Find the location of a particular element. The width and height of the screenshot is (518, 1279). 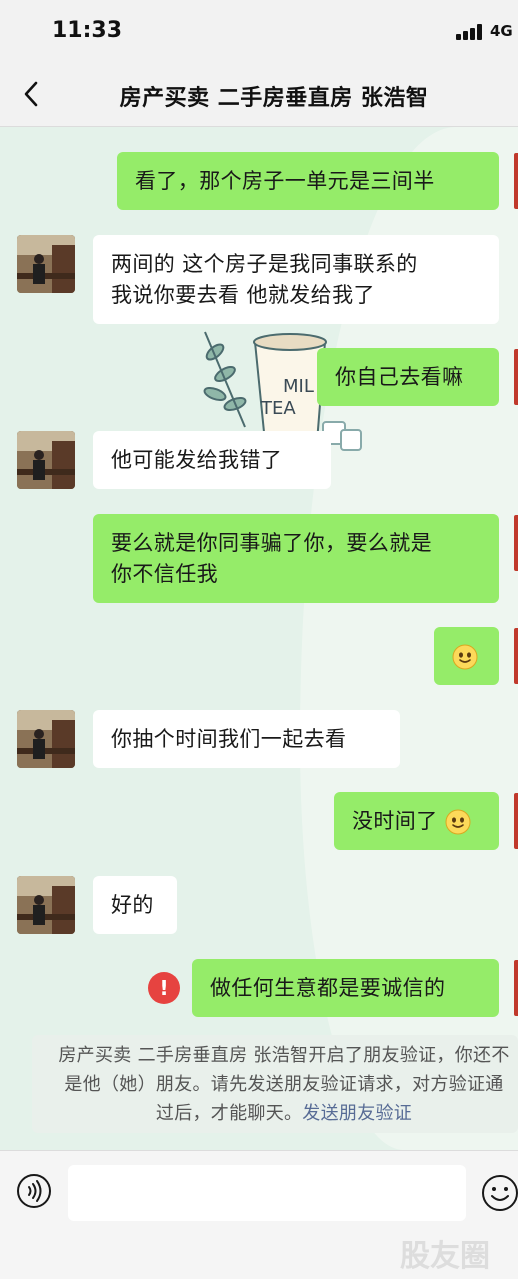

status-time: 11:33 is located at coordinates (87, 30).